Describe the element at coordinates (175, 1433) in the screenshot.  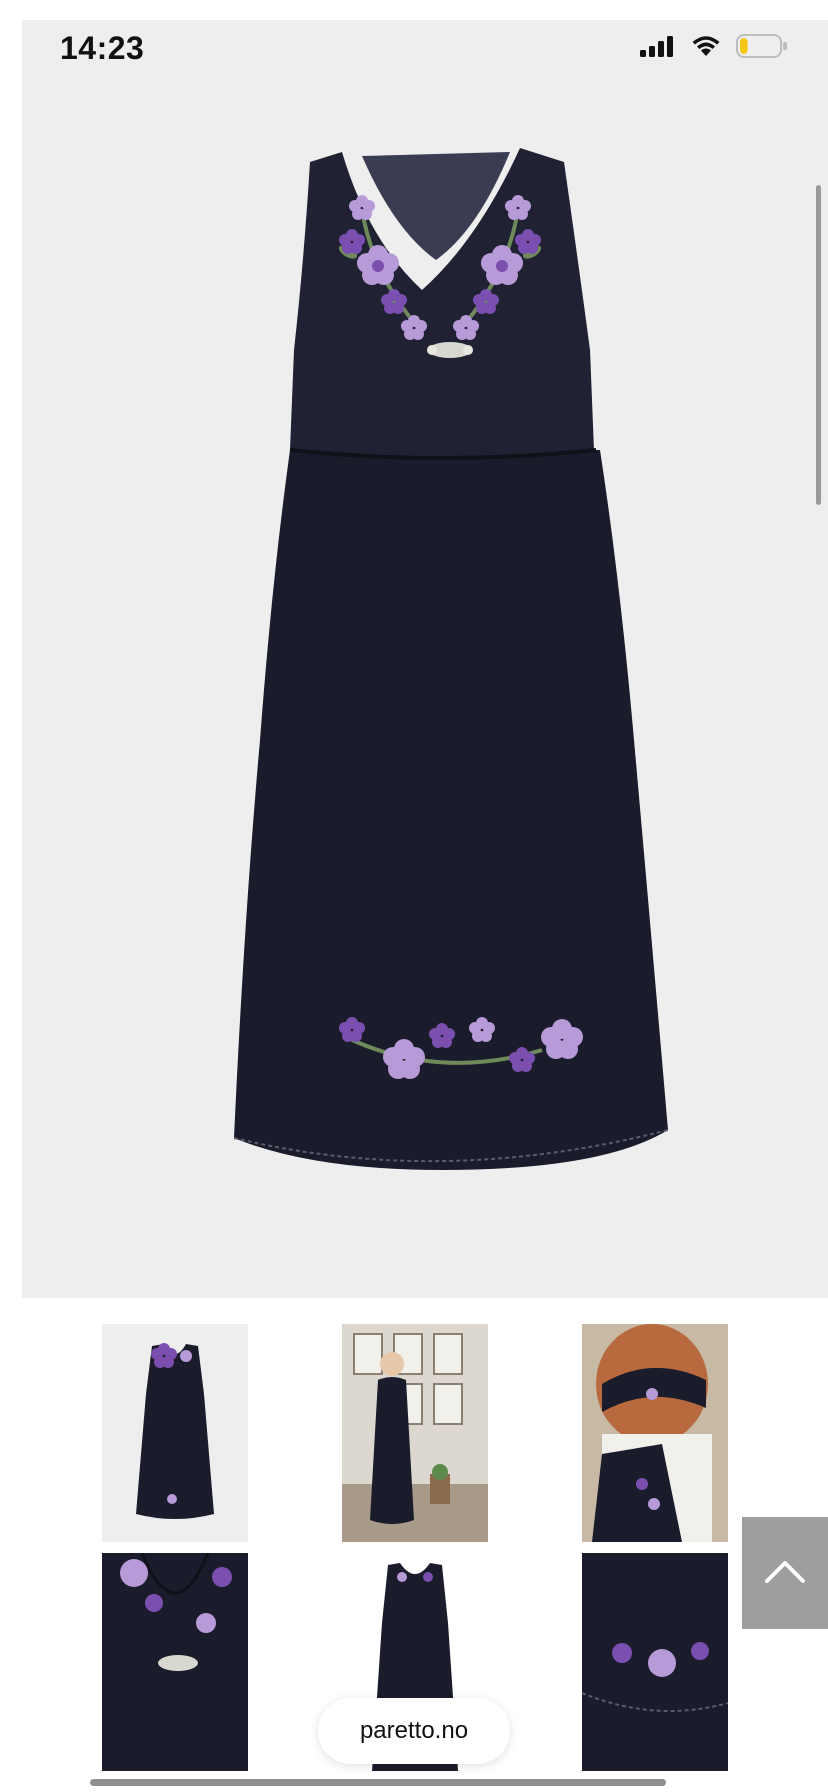
I see `thumbnail-dress-front` at that location.